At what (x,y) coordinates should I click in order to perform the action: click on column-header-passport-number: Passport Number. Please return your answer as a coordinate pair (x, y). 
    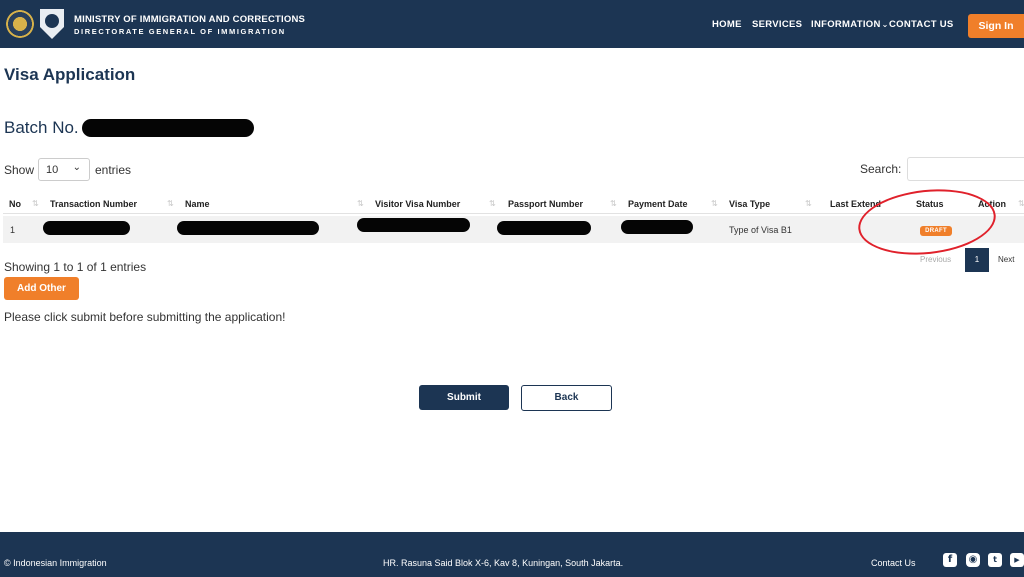
    Looking at the image, I should click on (545, 204).